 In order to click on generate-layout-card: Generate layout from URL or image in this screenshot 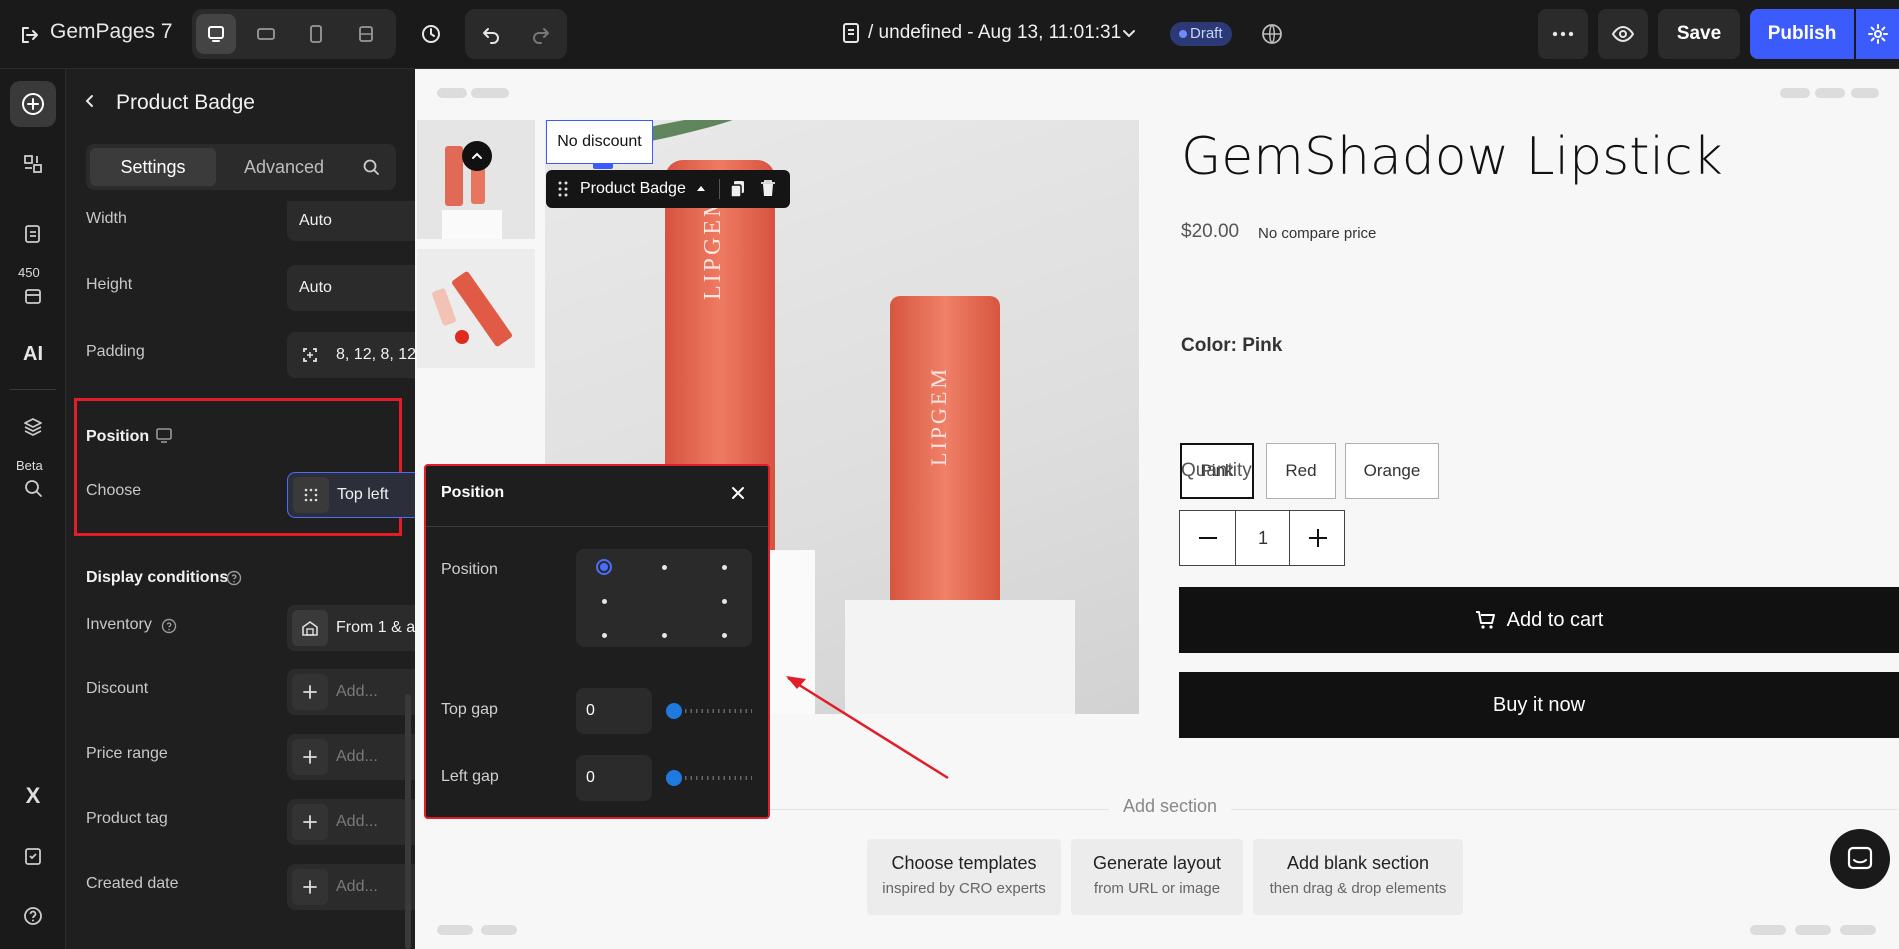, I will do `click(1157, 877)`.